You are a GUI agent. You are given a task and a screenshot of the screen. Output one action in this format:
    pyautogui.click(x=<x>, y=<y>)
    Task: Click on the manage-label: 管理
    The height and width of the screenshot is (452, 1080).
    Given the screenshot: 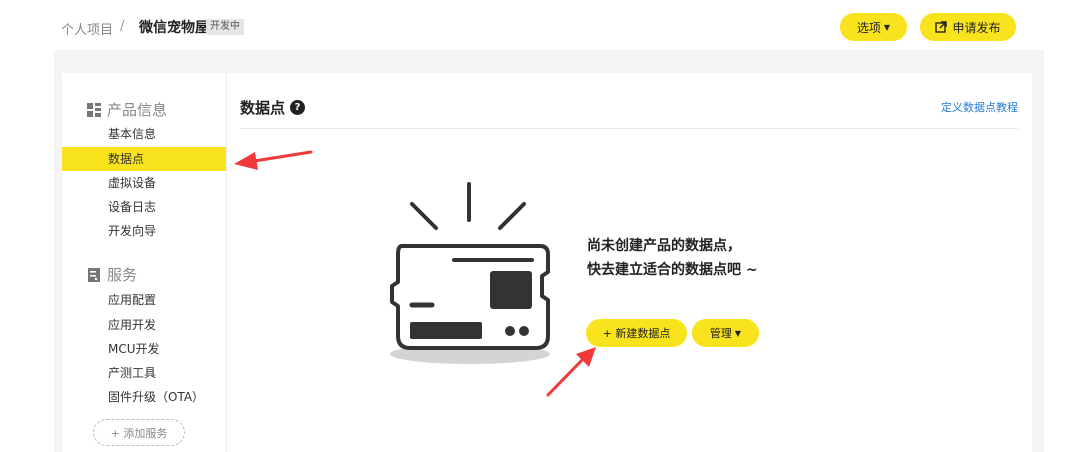 What is the action you would take?
    pyautogui.click(x=720, y=333)
    